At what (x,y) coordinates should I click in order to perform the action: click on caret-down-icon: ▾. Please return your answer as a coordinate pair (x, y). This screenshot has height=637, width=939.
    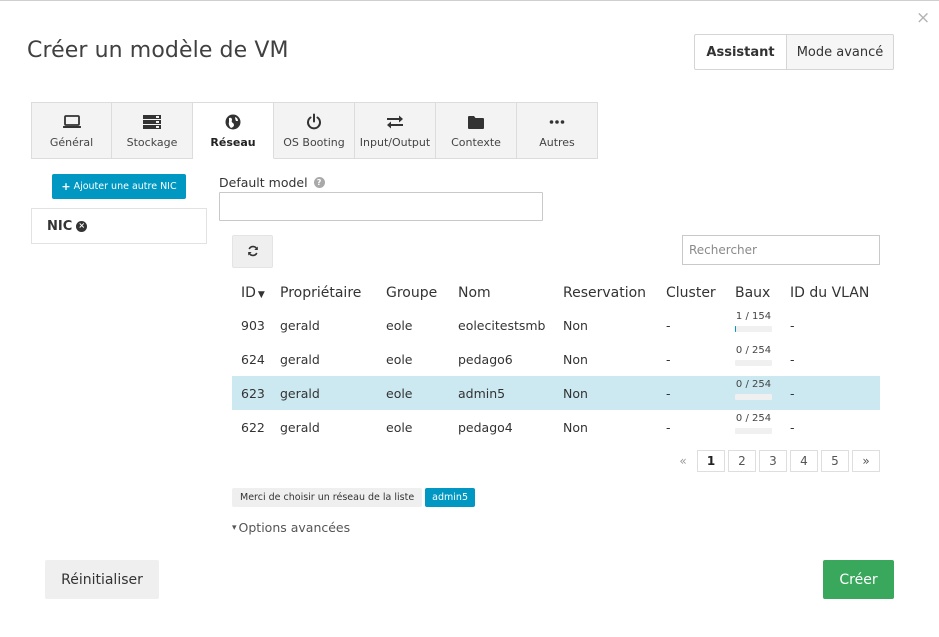
    Looking at the image, I should click on (234, 527).